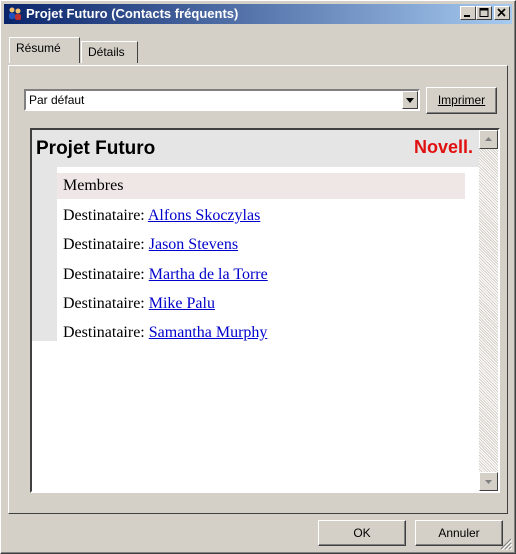  I want to click on scroll-down-button, so click(488, 481).